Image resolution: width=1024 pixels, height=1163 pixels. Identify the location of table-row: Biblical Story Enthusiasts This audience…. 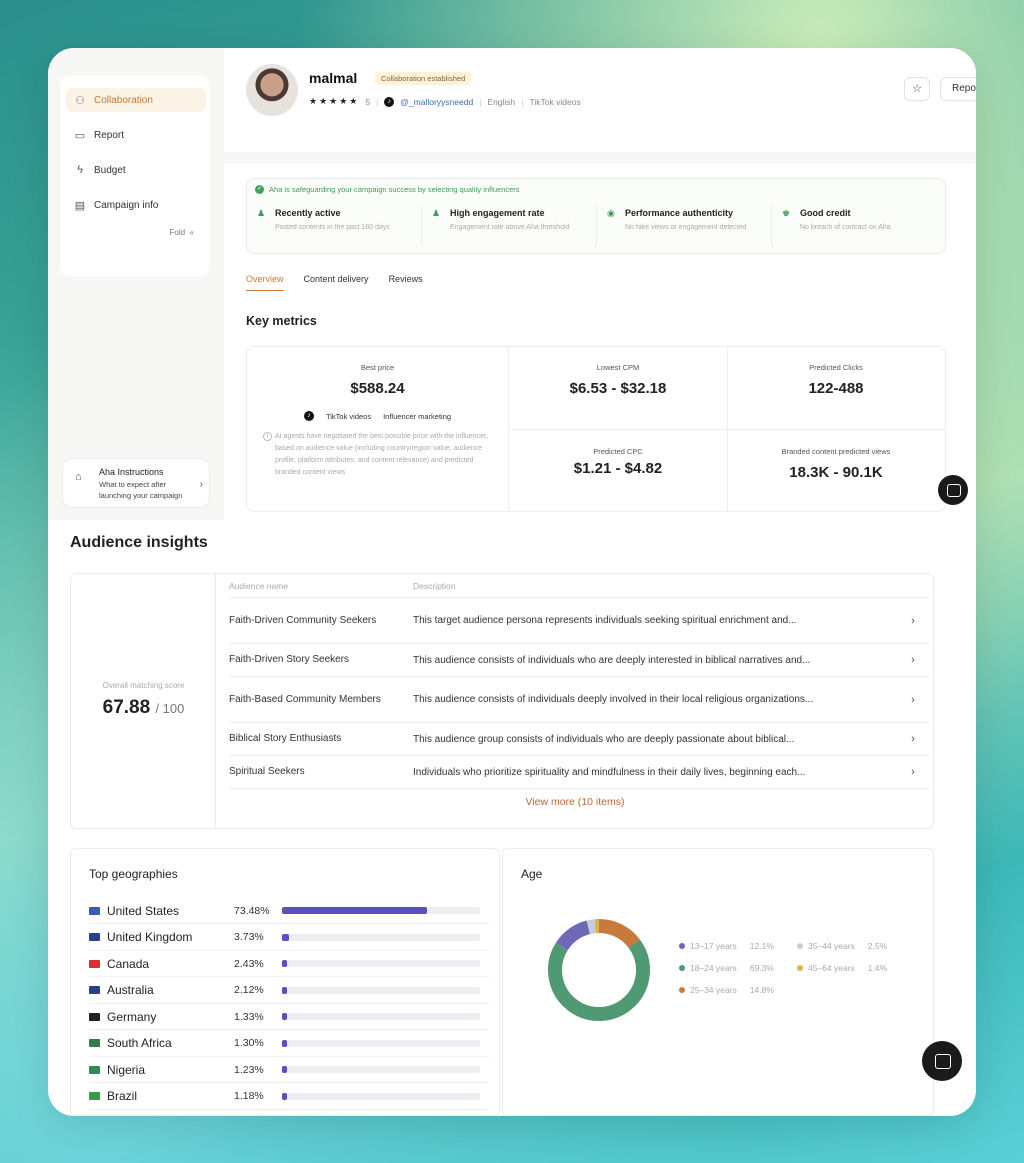
(579, 739).